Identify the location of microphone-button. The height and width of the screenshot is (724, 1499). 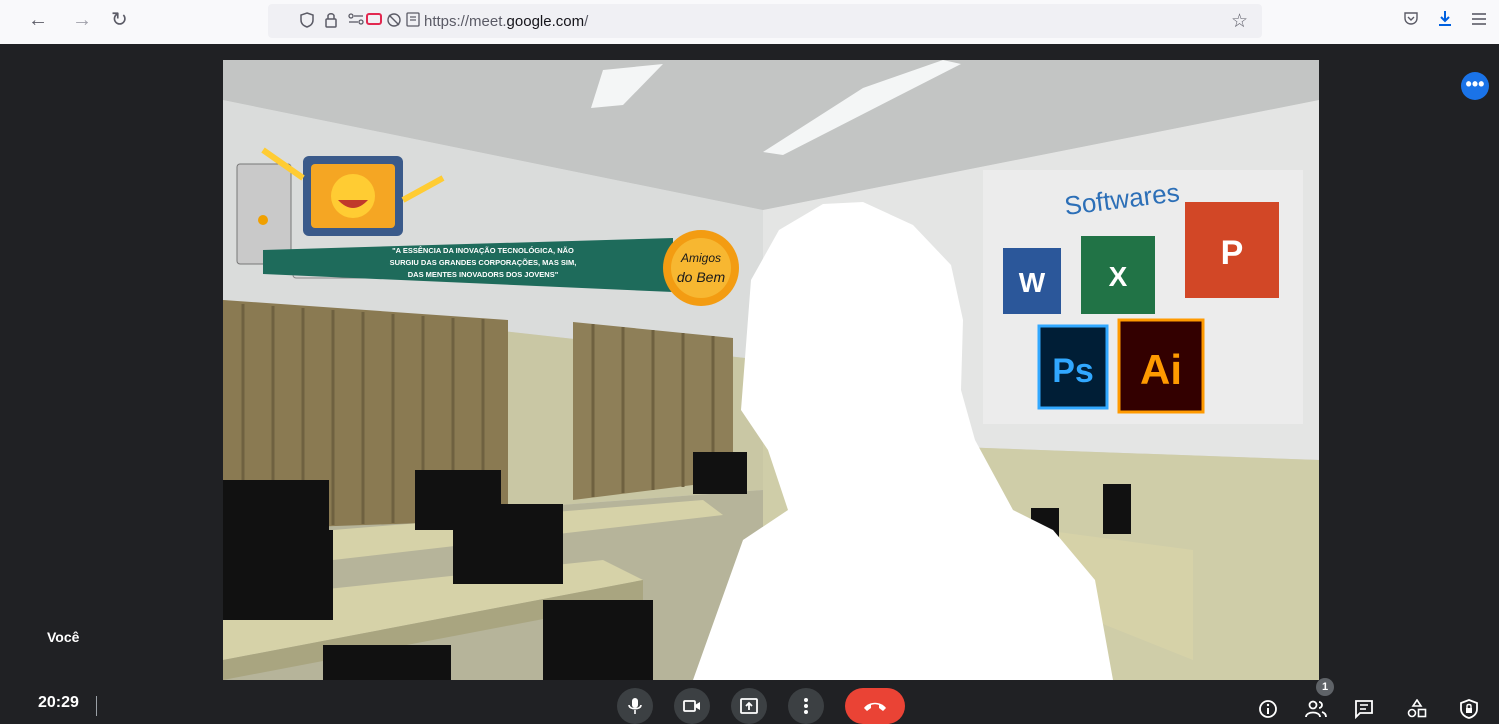
(635, 706).